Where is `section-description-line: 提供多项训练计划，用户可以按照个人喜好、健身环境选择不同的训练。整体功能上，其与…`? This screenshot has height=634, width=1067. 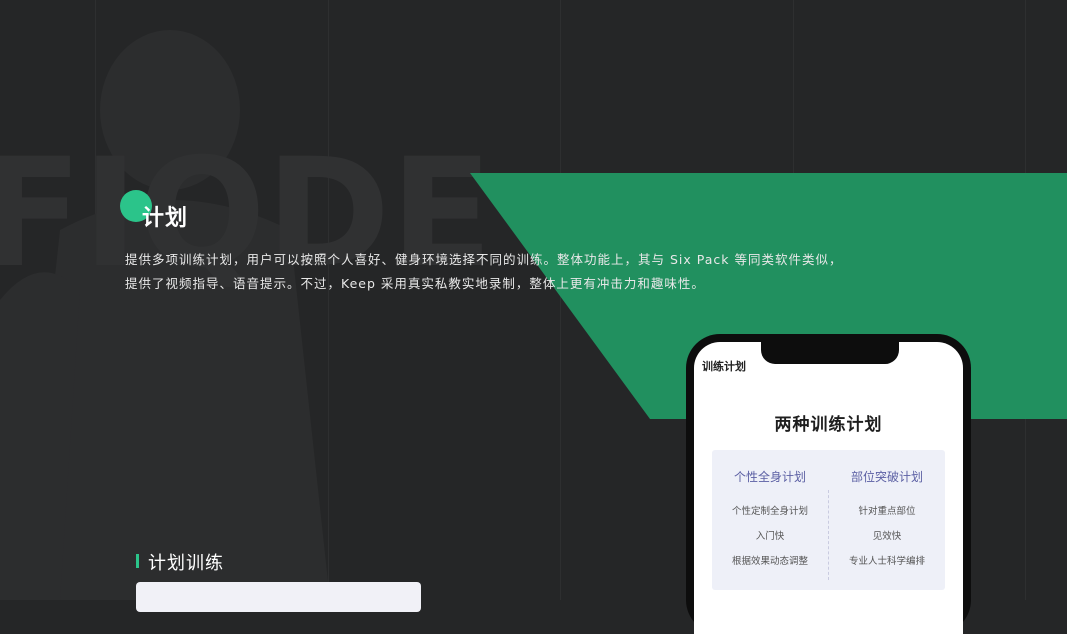
section-description-line: 提供多项训练计划，用户可以按照个人喜好、健身环境选择不同的训练。整体功能上，其与… is located at coordinates (484, 259).